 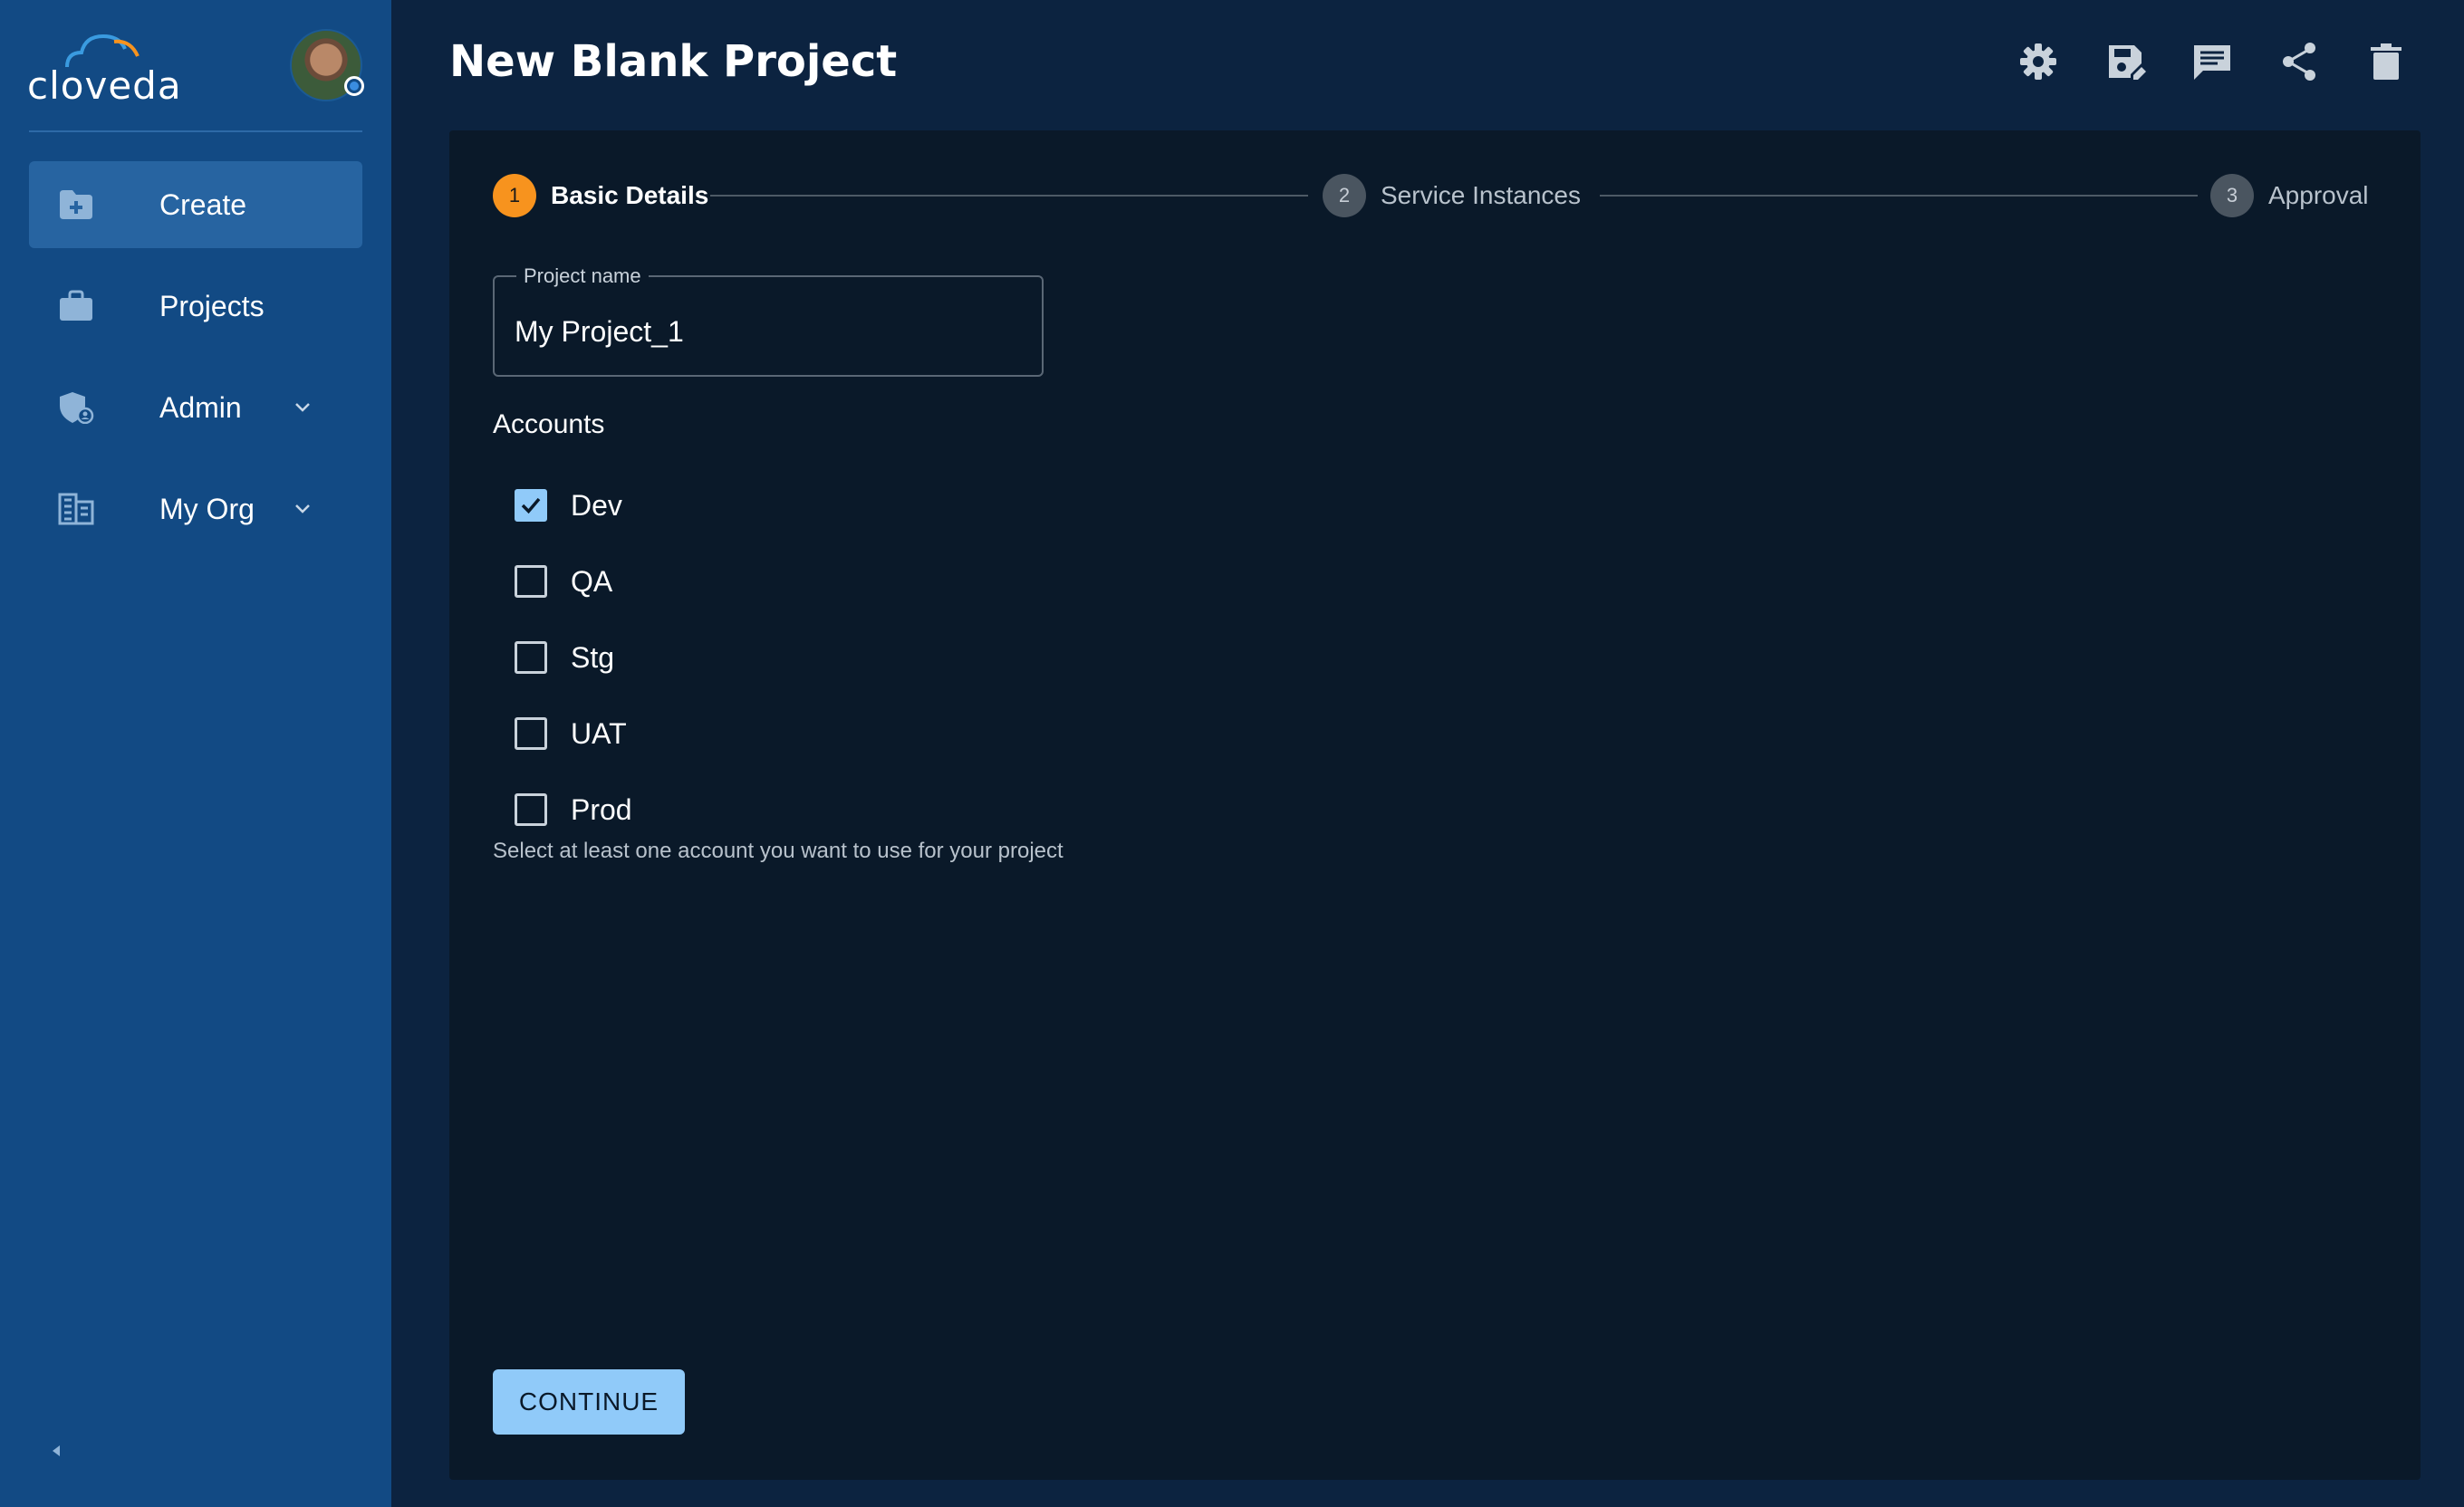 I want to click on settings-button, so click(x=2038, y=62).